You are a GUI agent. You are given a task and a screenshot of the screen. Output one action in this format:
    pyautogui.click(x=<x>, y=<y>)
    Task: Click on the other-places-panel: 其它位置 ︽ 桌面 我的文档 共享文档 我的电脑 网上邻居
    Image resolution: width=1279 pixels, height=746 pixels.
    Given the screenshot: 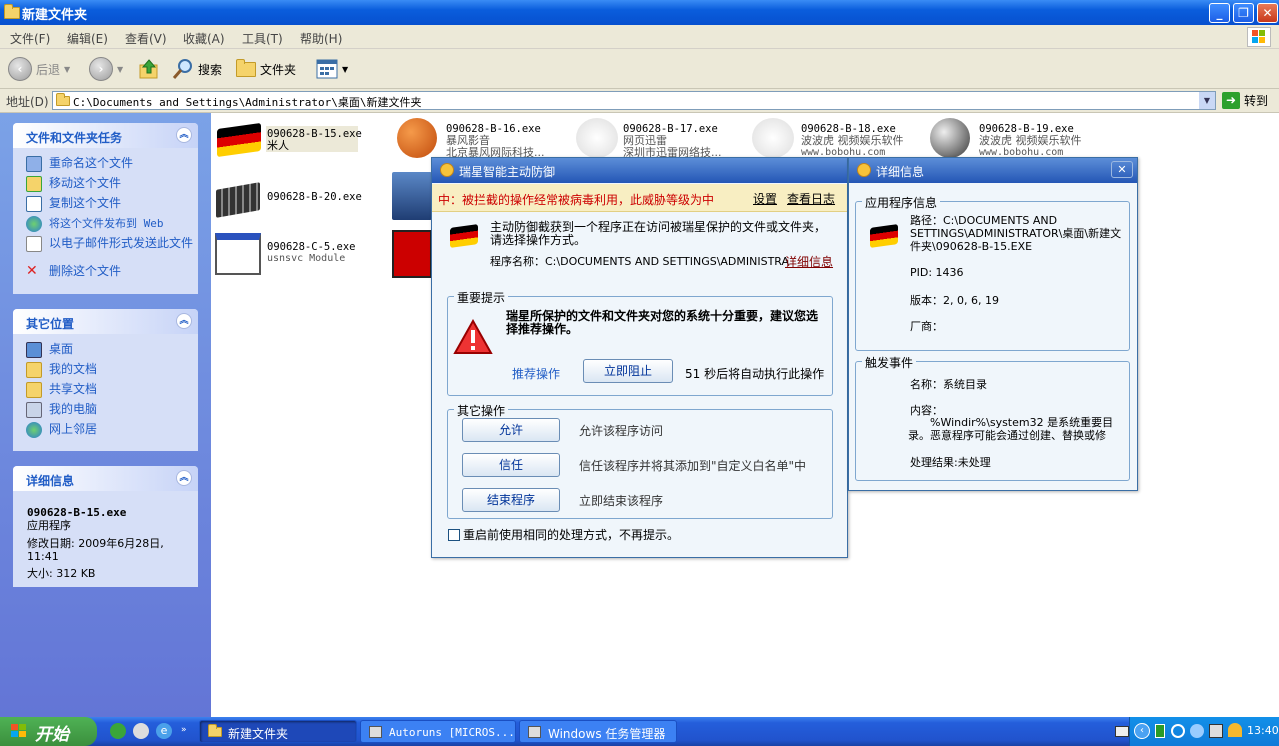 What is the action you would take?
    pyautogui.click(x=105, y=380)
    